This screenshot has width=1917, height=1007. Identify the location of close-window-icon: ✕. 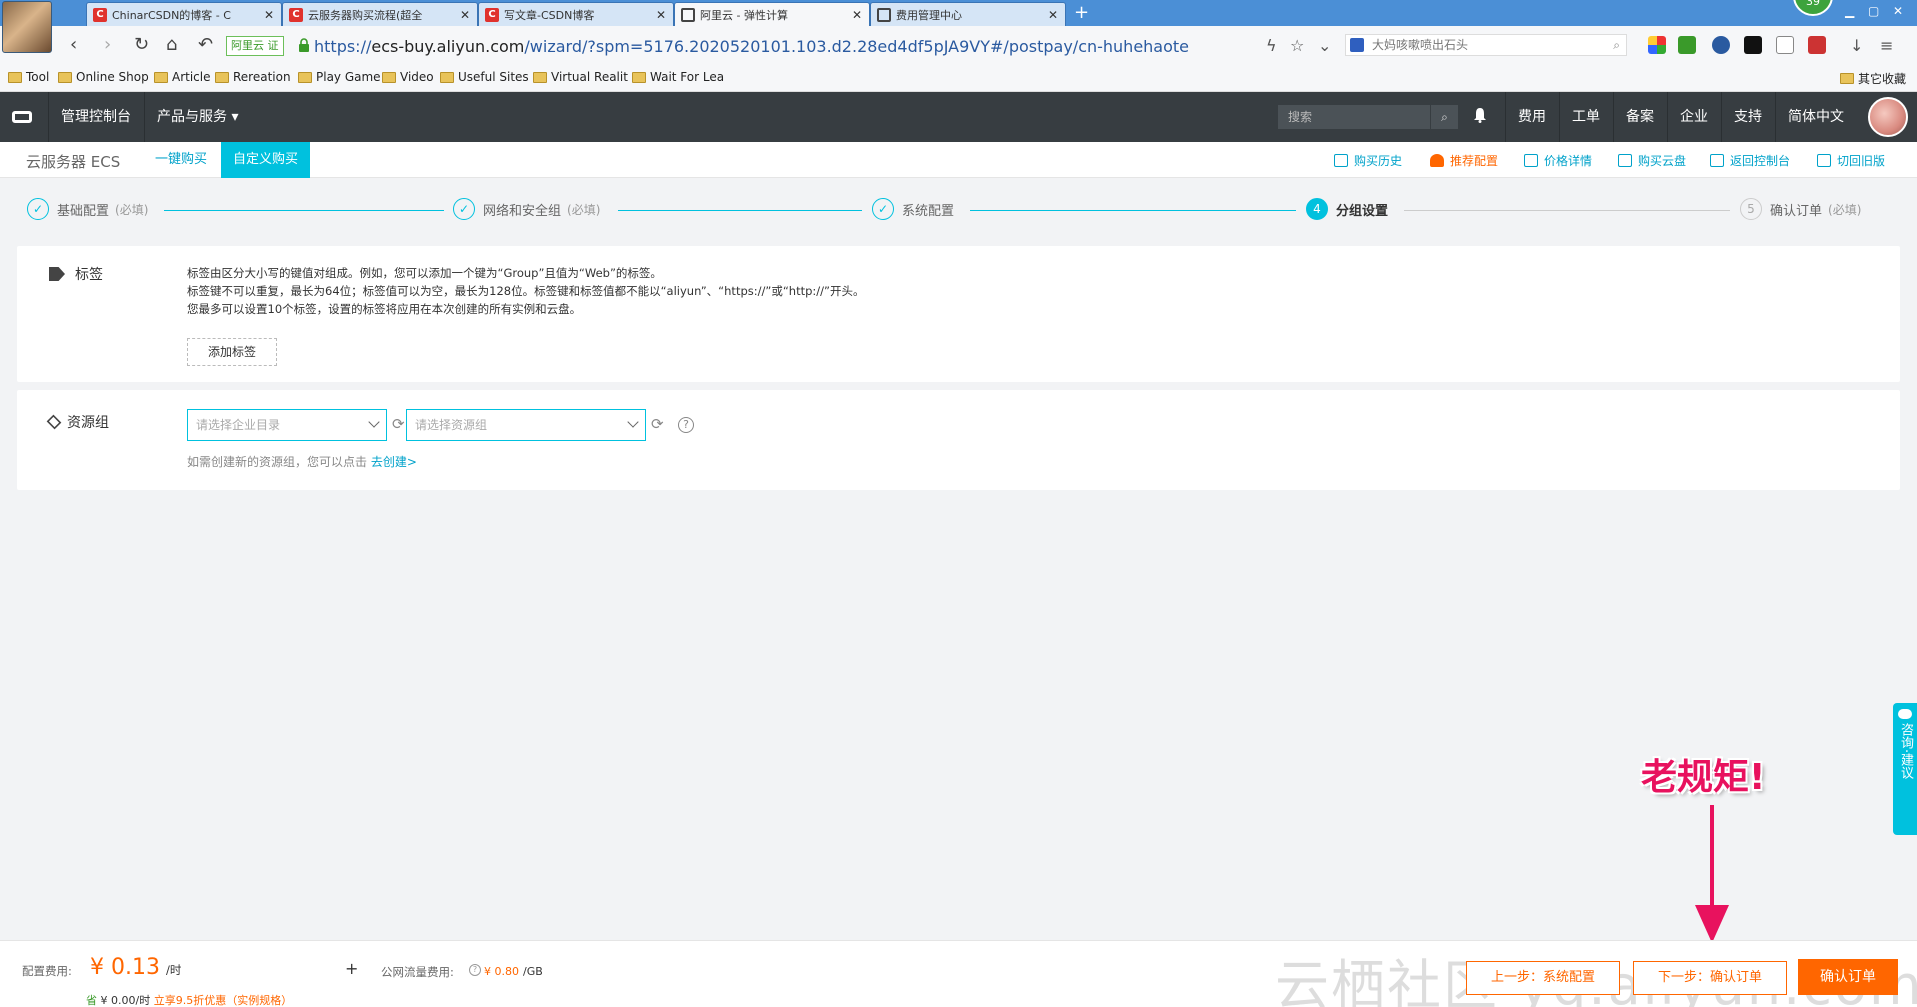
(1898, 11).